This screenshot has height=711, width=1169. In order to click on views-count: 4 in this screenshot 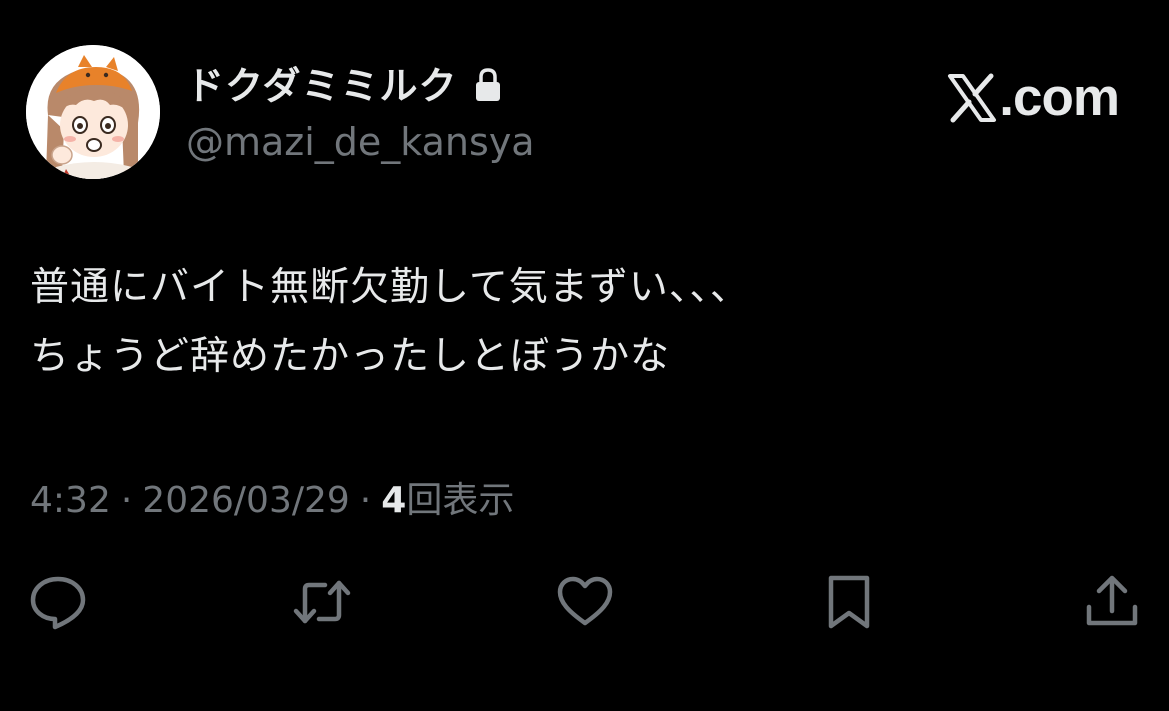, I will do `click(394, 500)`.